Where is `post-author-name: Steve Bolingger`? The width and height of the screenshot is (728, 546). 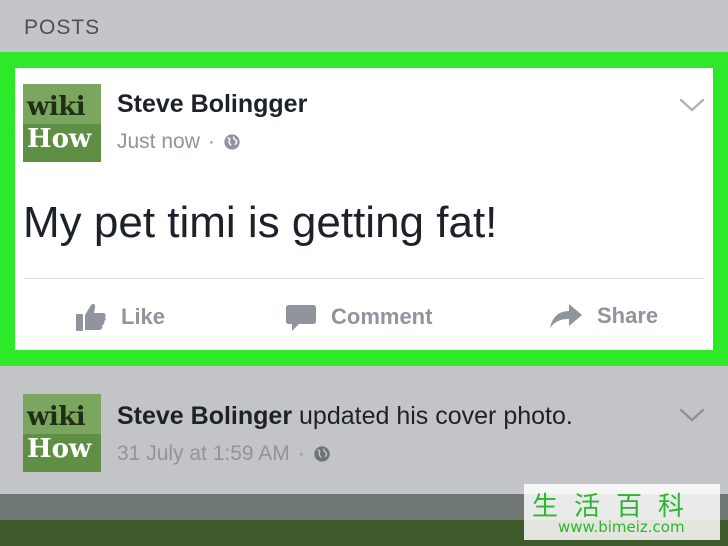 post-author-name: Steve Bolingger is located at coordinates (212, 104).